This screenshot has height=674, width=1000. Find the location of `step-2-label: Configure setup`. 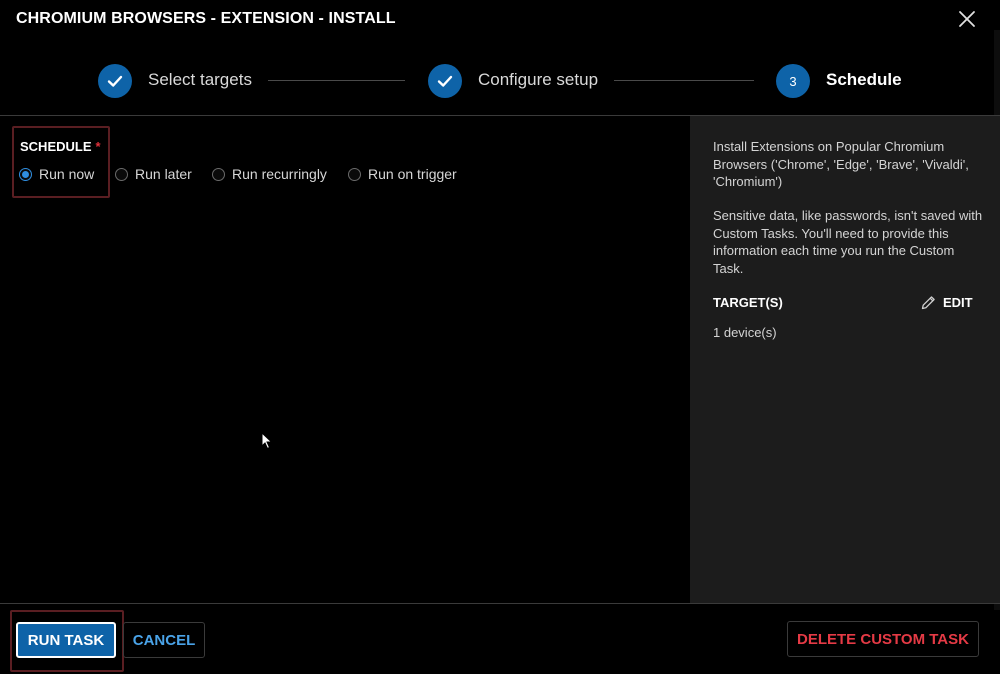

step-2-label: Configure setup is located at coordinates (538, 79).